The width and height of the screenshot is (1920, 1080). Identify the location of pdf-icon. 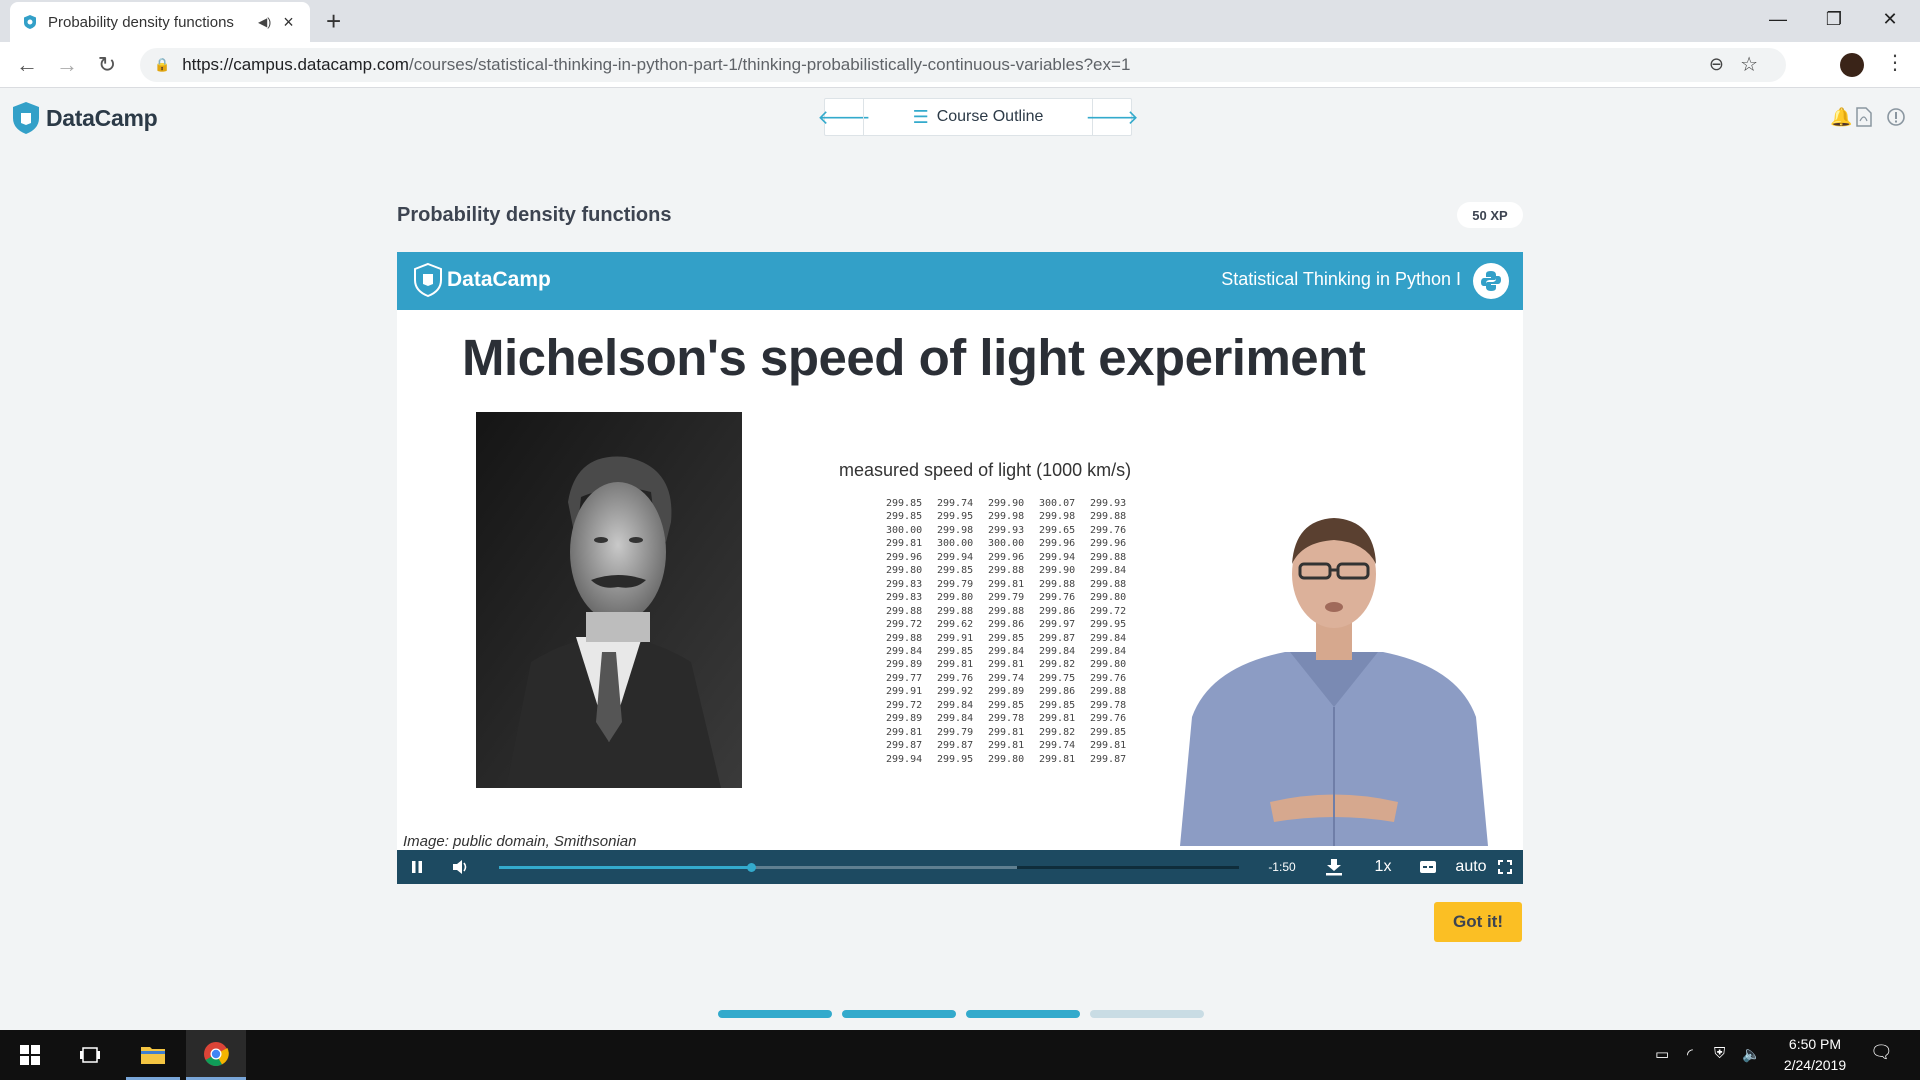
(1864, 117).